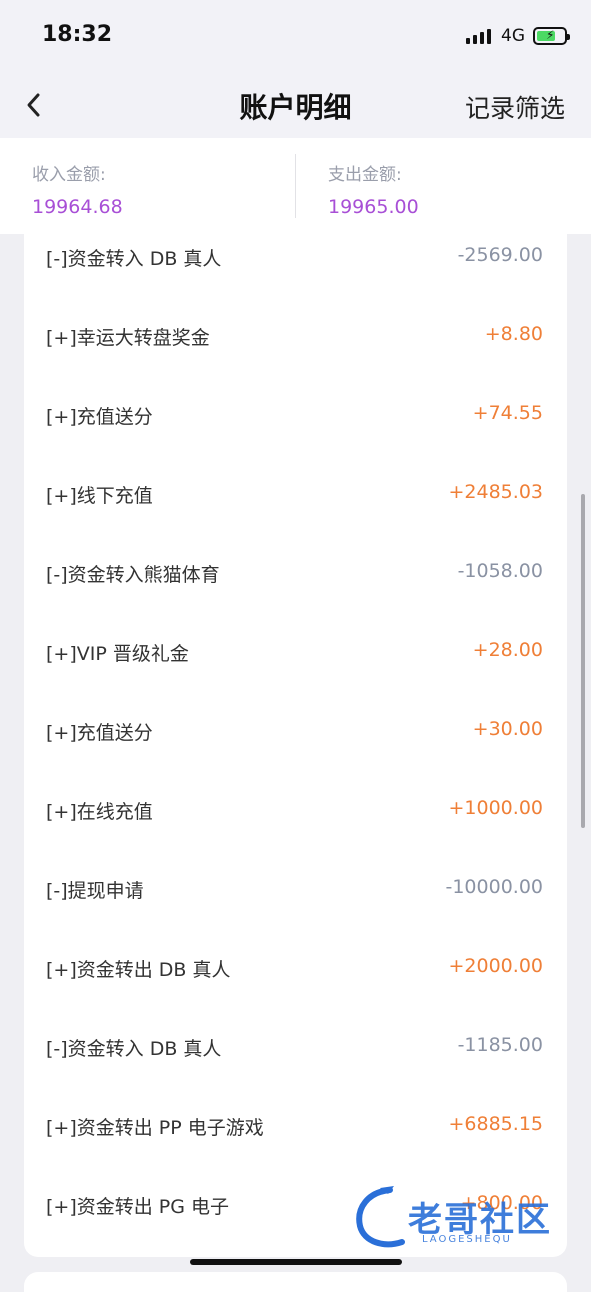  Describe the element at coordinates (295, 905) in the screenshot. I see `record-row: [-]提现申请 -10000.00` at that location.